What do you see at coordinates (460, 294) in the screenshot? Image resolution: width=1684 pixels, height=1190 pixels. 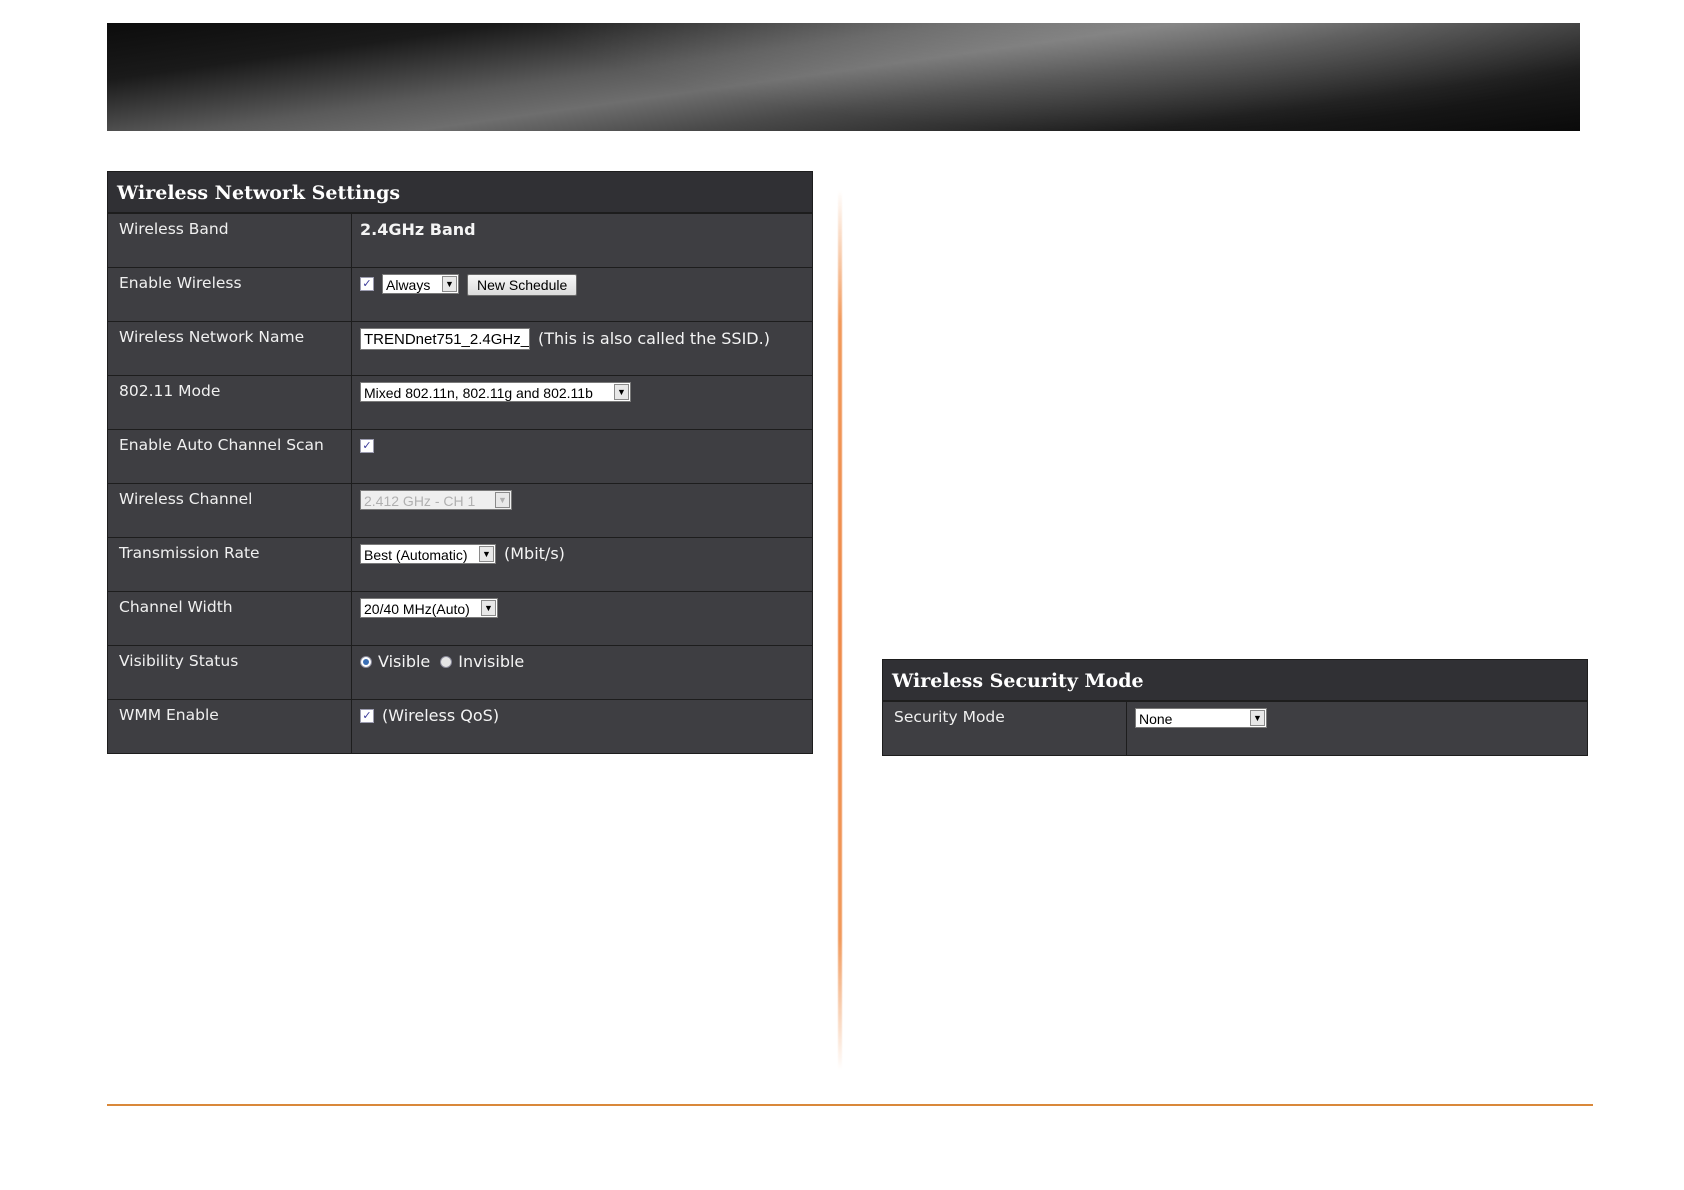 I see `row-enable-wireless: Enable Wireless ✓ Always ▼ New Schedule` at bounding box center [460, 294].